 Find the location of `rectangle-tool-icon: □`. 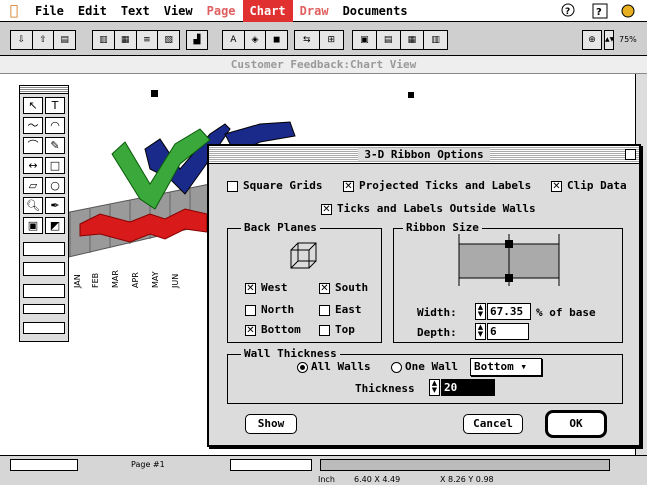

rectangle-tool-icon: □ is located at coordinates (55, 165).